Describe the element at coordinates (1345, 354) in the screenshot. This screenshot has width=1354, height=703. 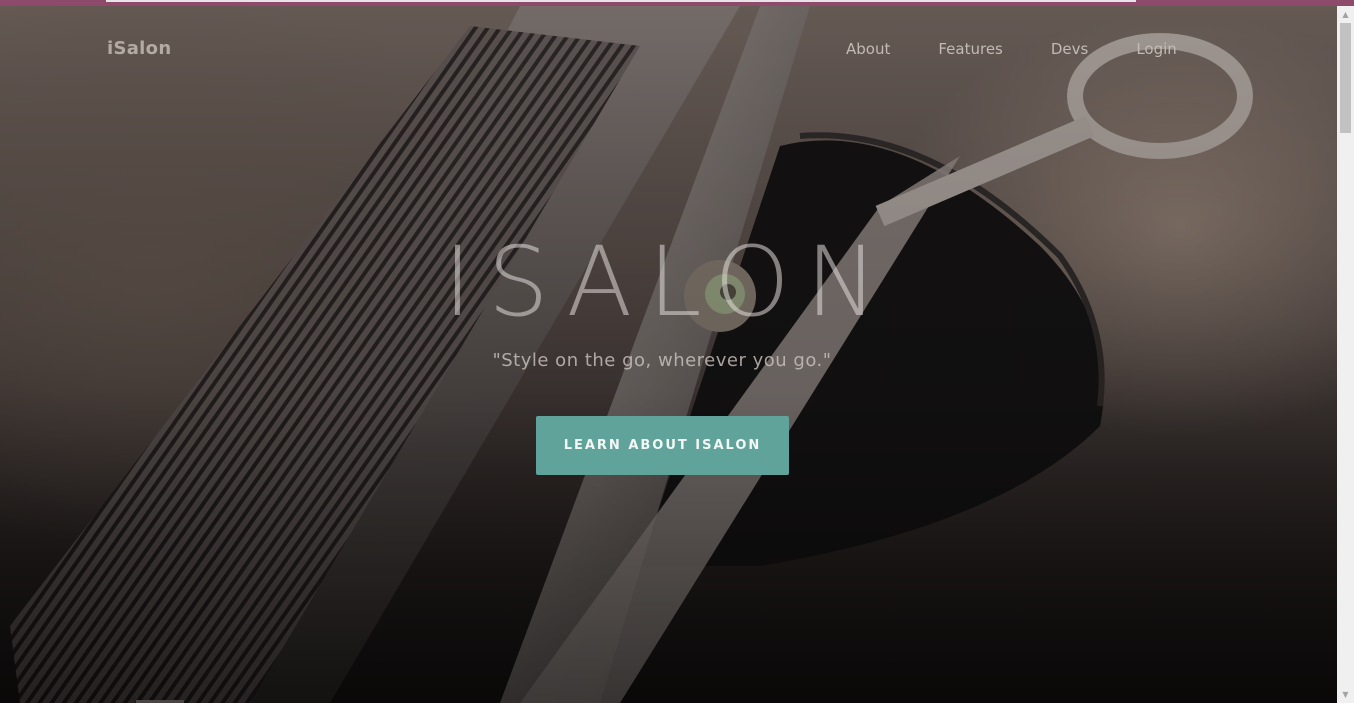
I see `vertical-scrollbar: ▲ ▼` at that location.